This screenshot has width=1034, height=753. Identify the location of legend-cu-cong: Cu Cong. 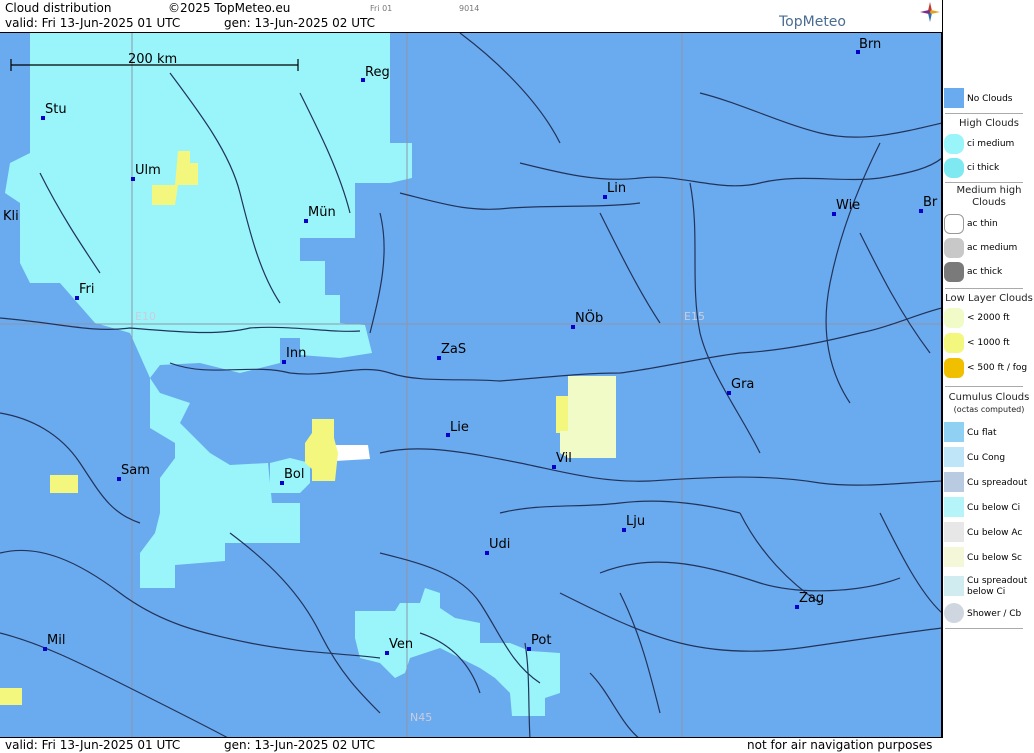
(988, 458).